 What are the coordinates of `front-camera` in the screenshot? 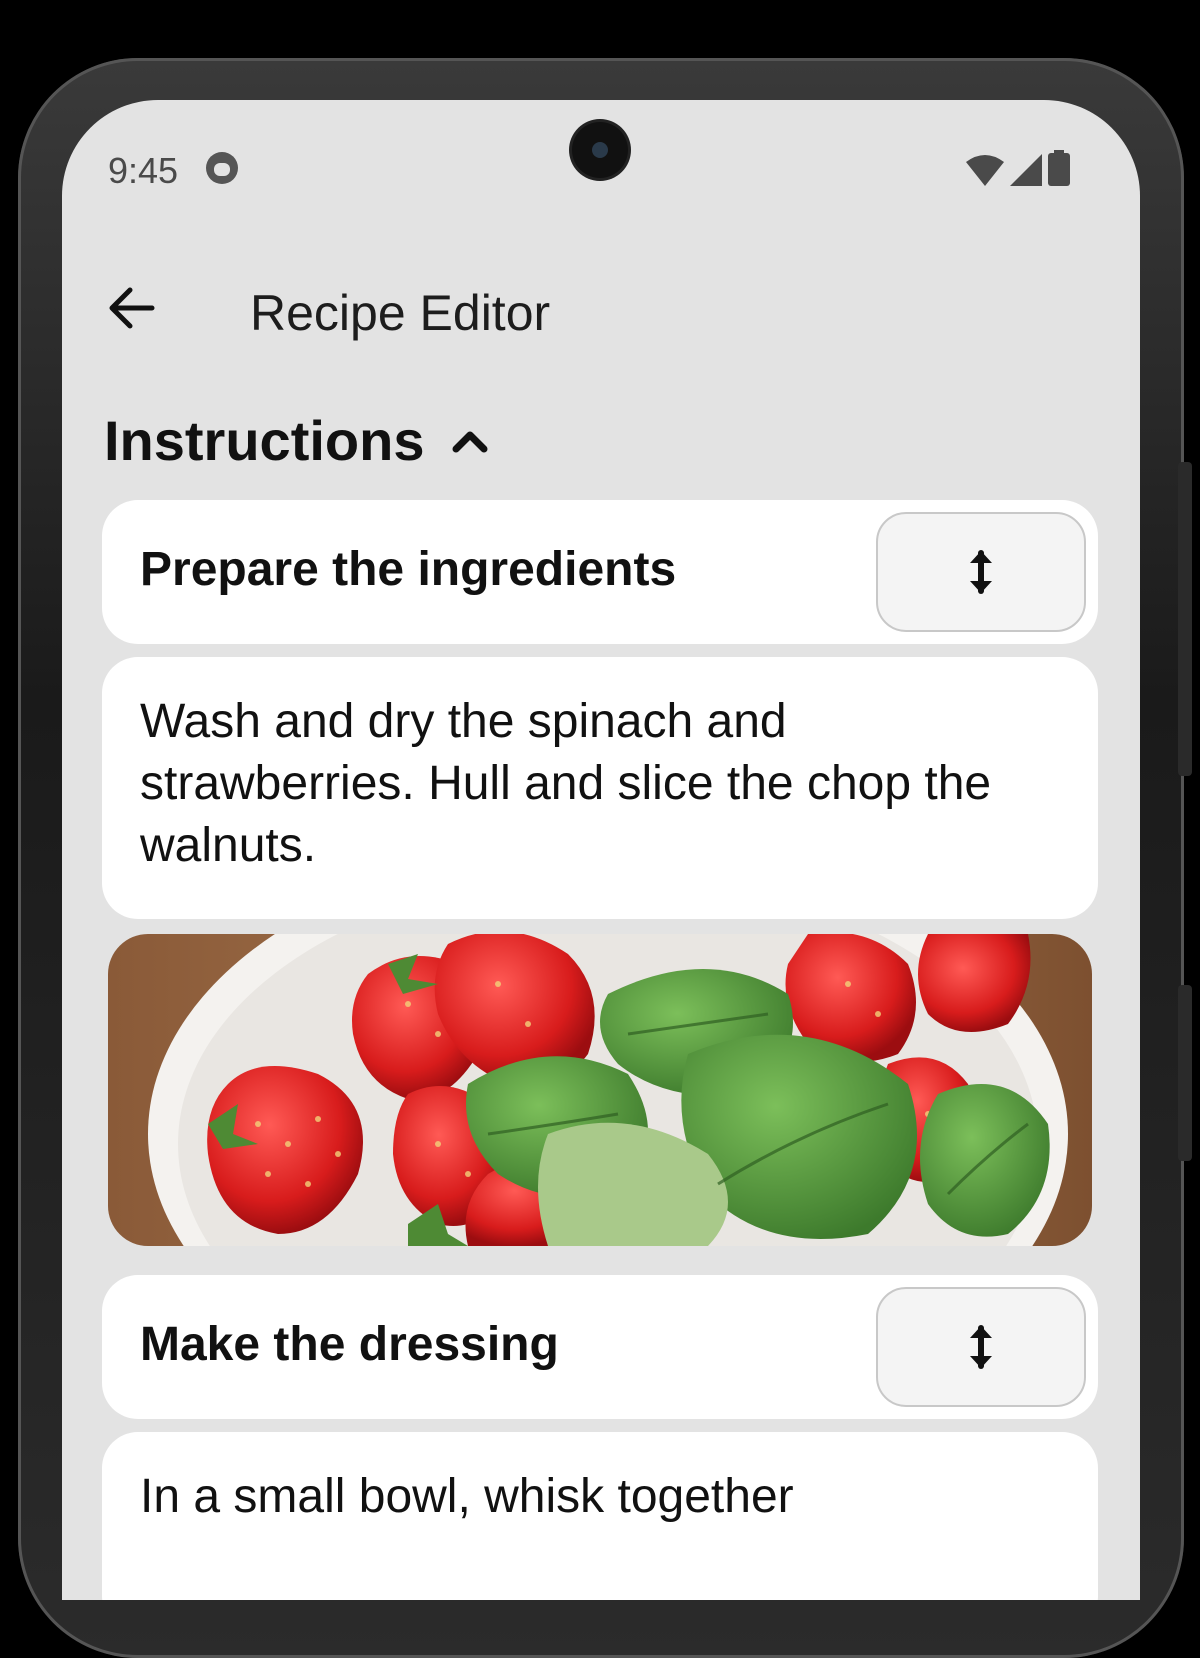 It's located at (600, 150).